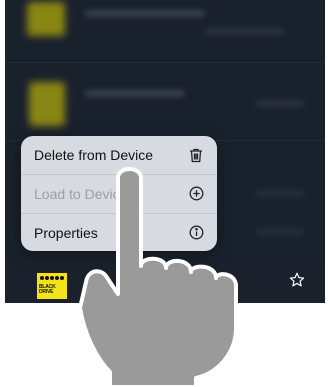  I want to click on star-outline-icon, so click(297, 280).